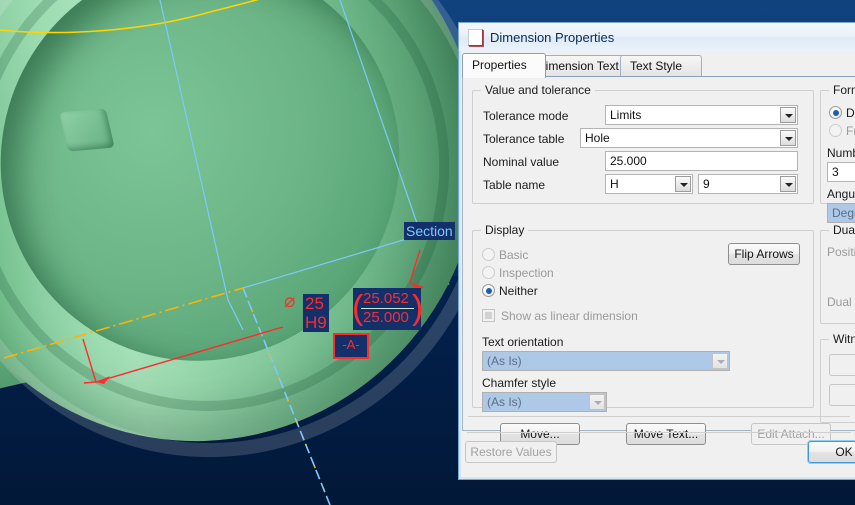  I want to click on centerline-dashdot-yellow, so click(123, 323).